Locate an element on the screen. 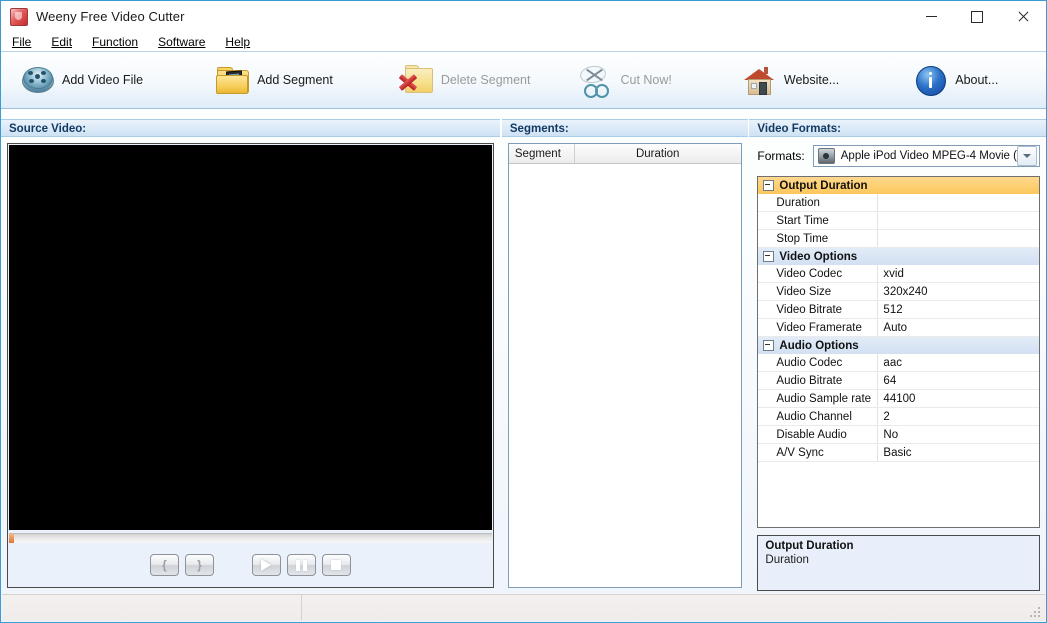 The image size is (1047, 623). property-row-video-framerate: Video Framerate Auto is located at coordinates (898, 328).